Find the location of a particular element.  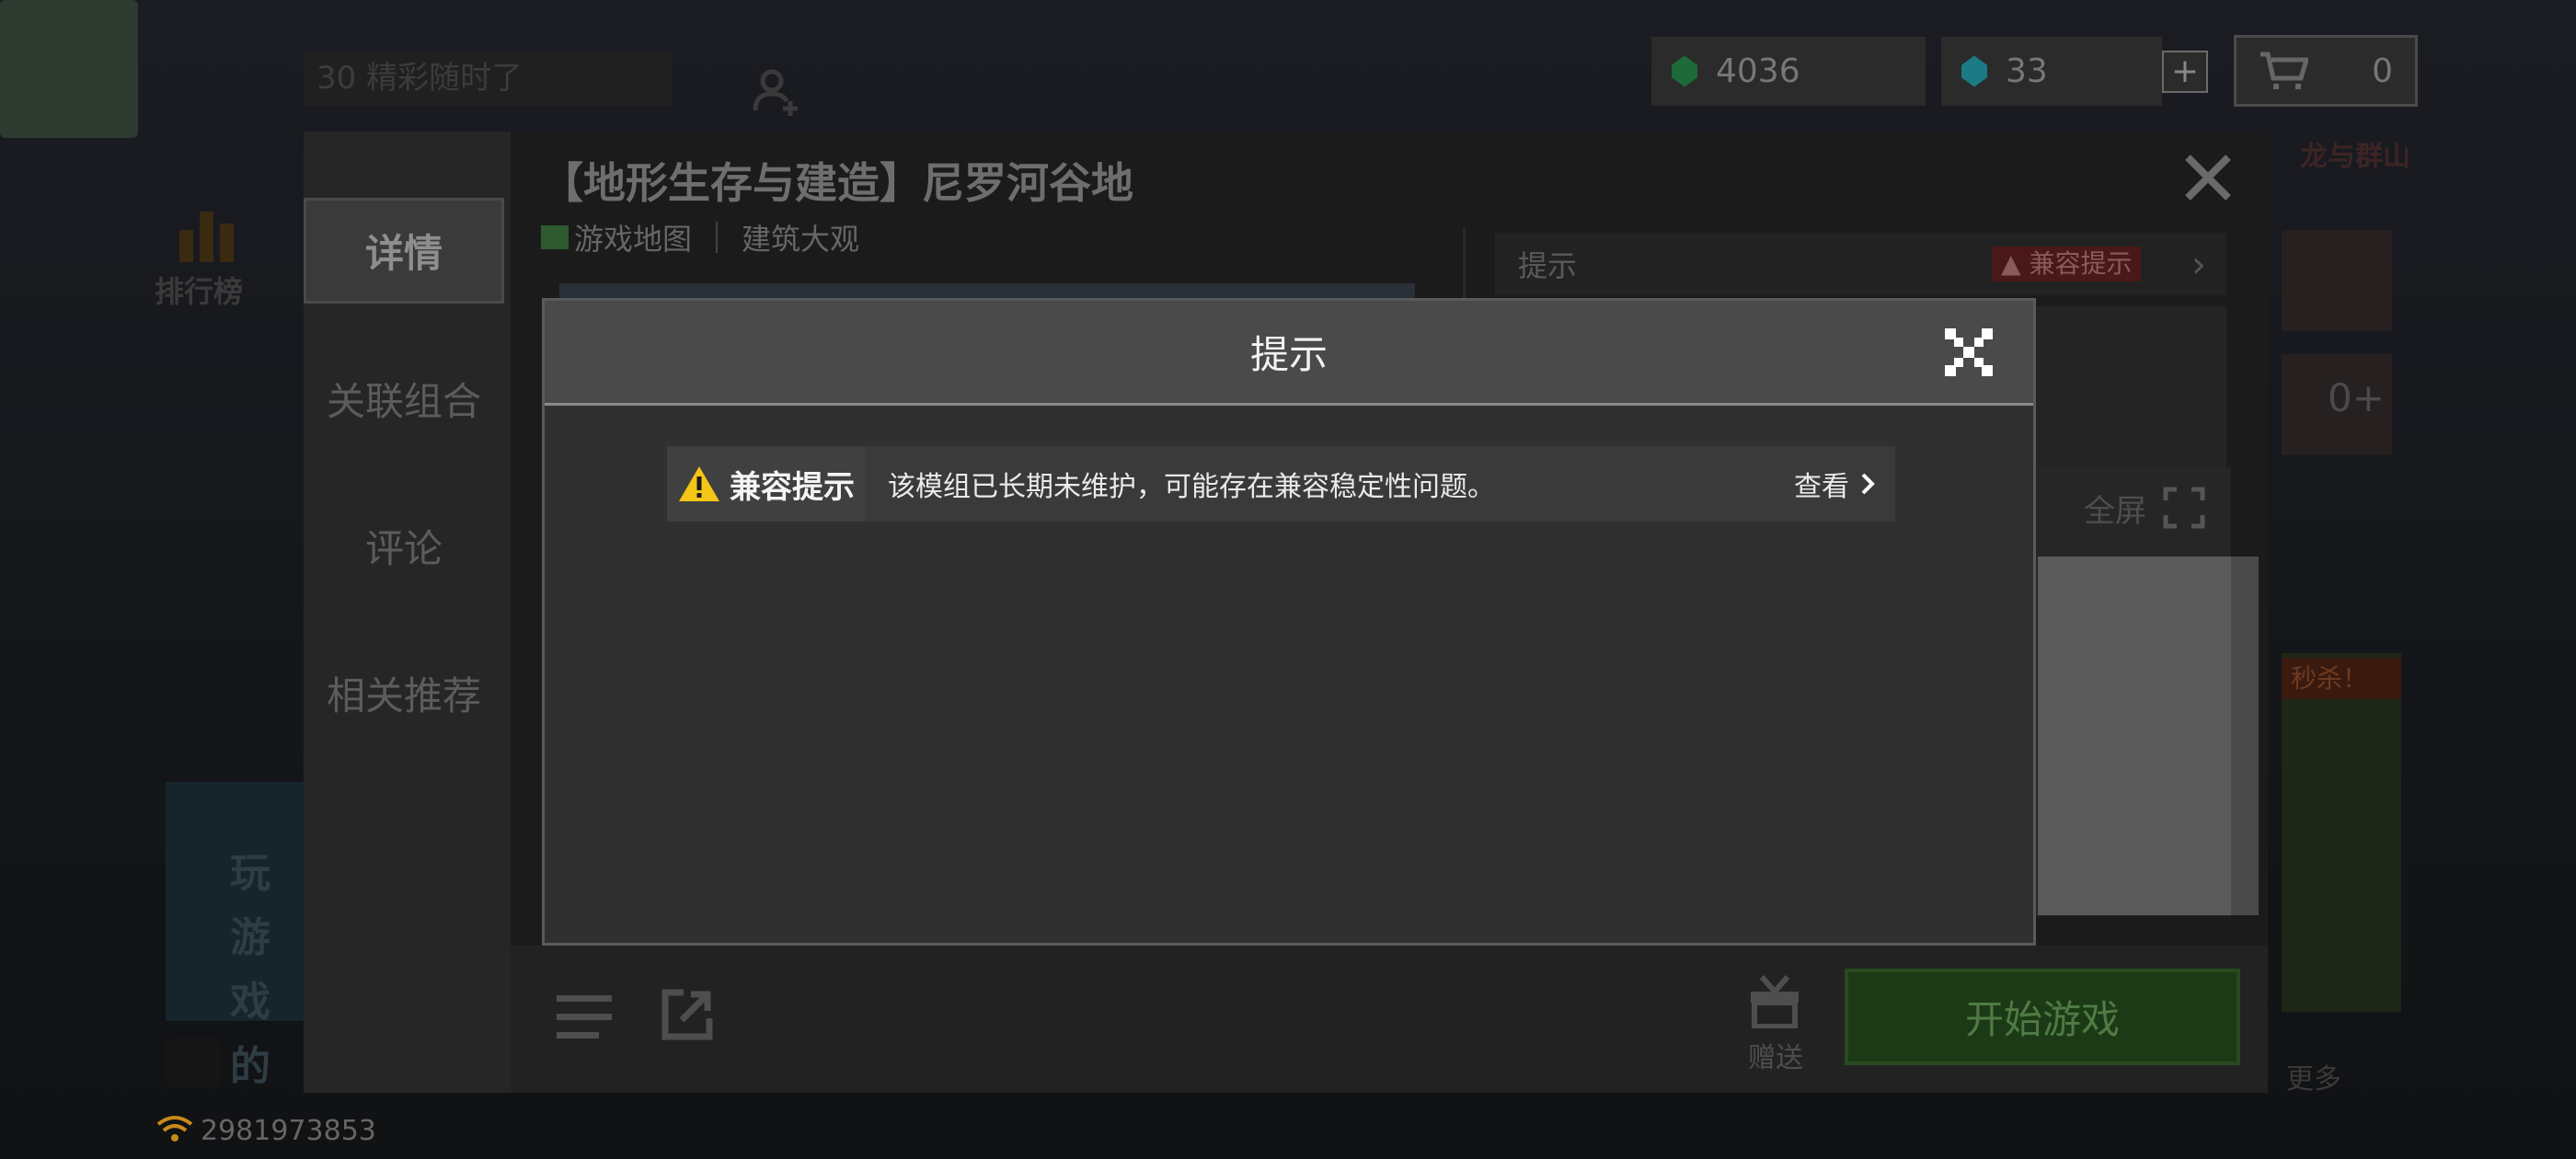

more-link: 更多 is located at coordinates (2313, 1079).